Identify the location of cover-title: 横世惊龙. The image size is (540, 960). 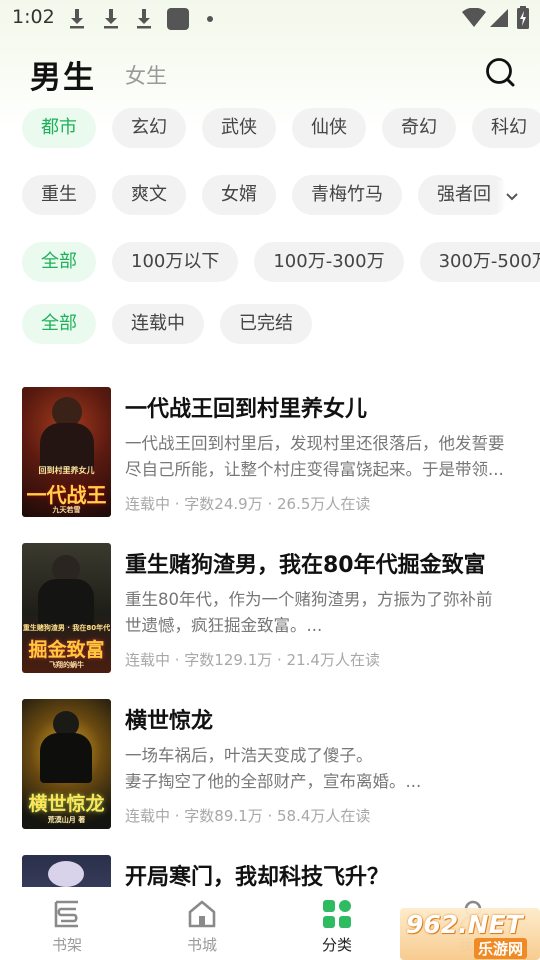
(66, 804).